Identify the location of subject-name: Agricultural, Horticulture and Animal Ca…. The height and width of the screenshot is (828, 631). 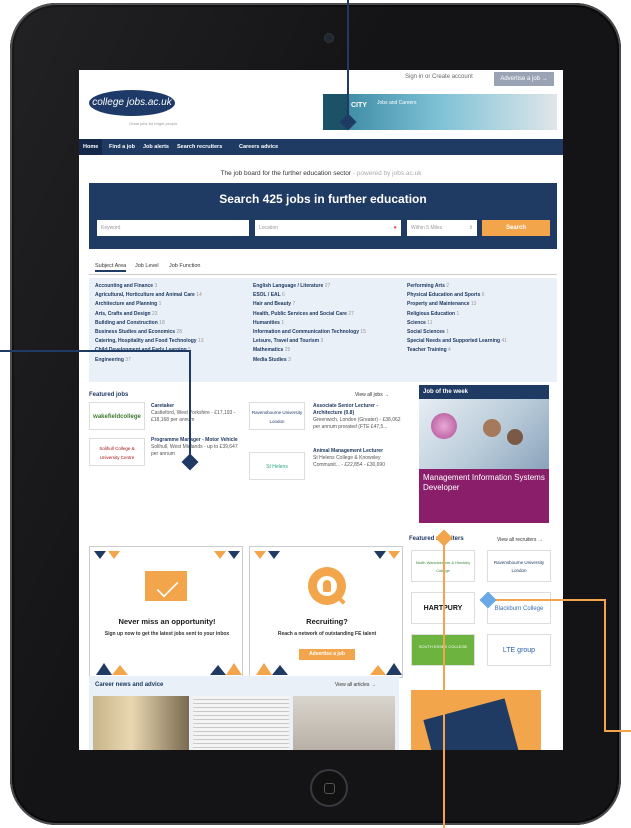
(145, 295).